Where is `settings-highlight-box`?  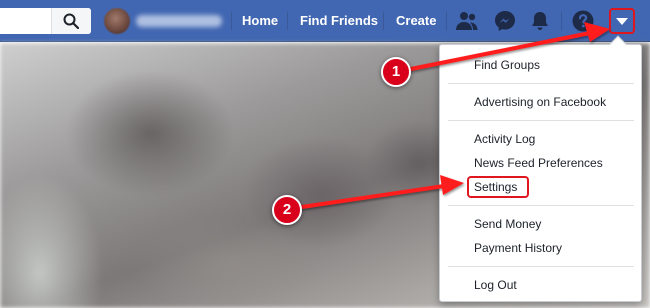 settings-highlight-box is located at coordinates (498, 187).